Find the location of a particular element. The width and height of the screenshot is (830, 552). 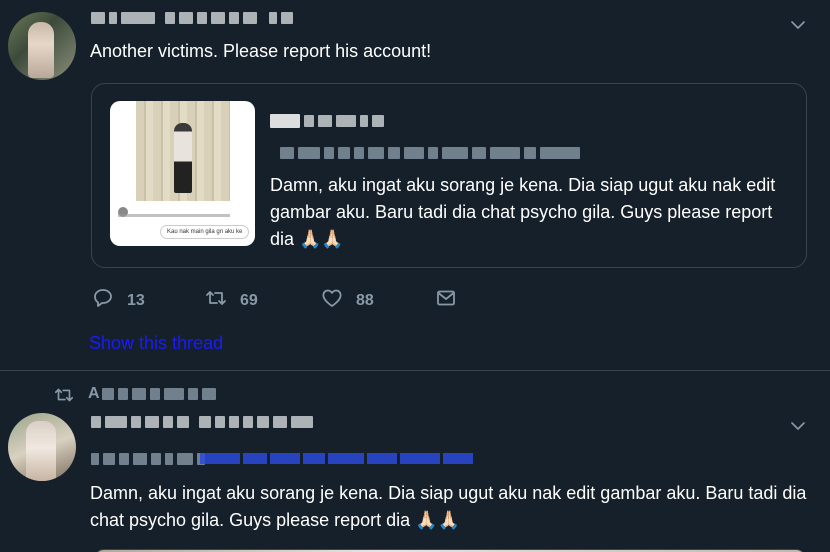

quoted-handle-redacted is located at coordinates (430, 153).